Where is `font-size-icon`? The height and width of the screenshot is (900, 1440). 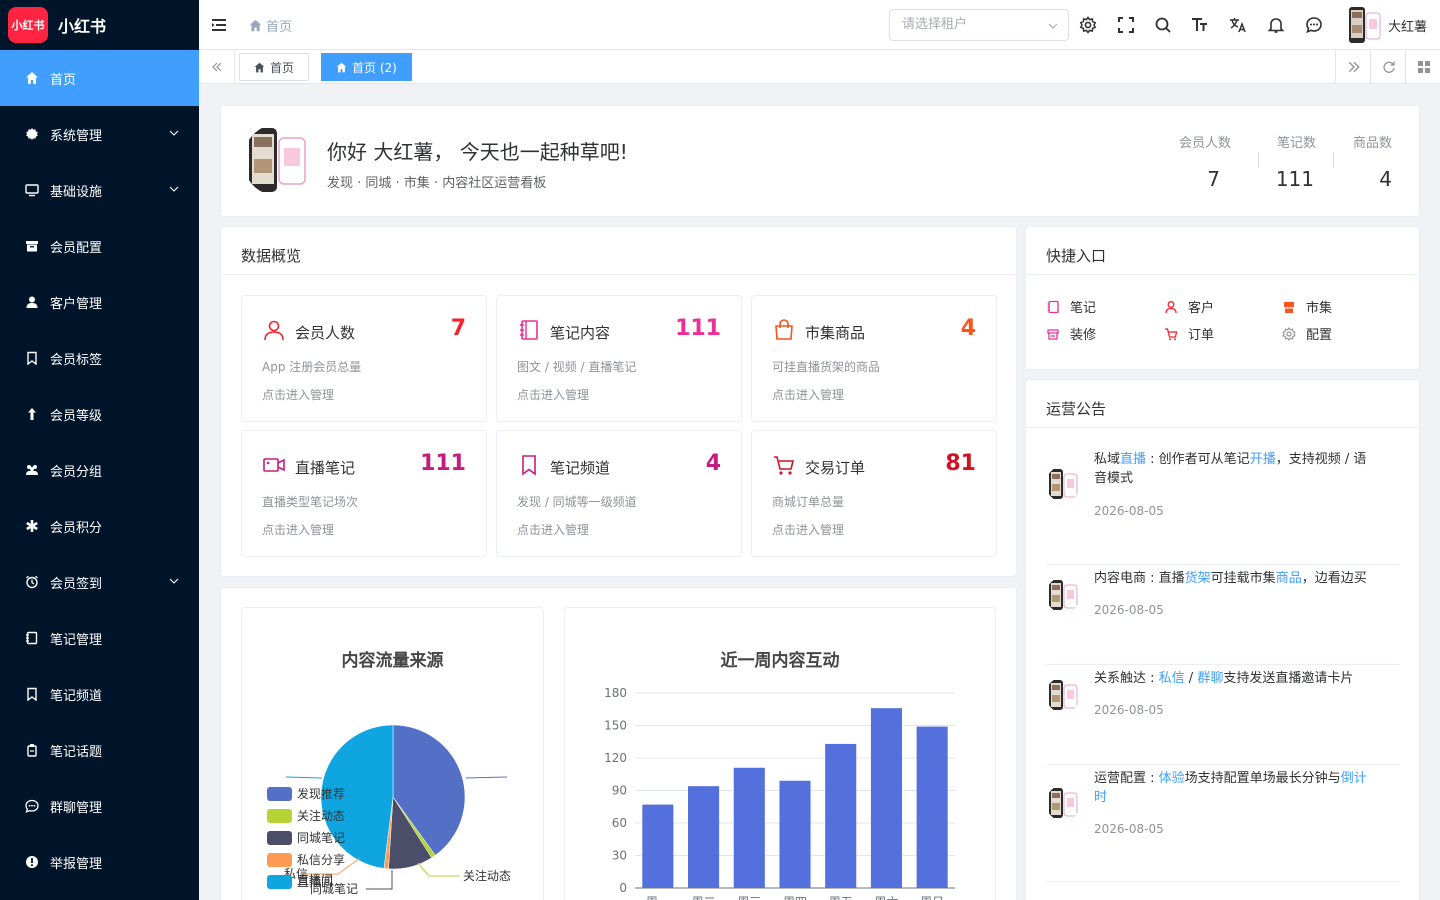
font-size-icon is located at coordinates (1200, 25).